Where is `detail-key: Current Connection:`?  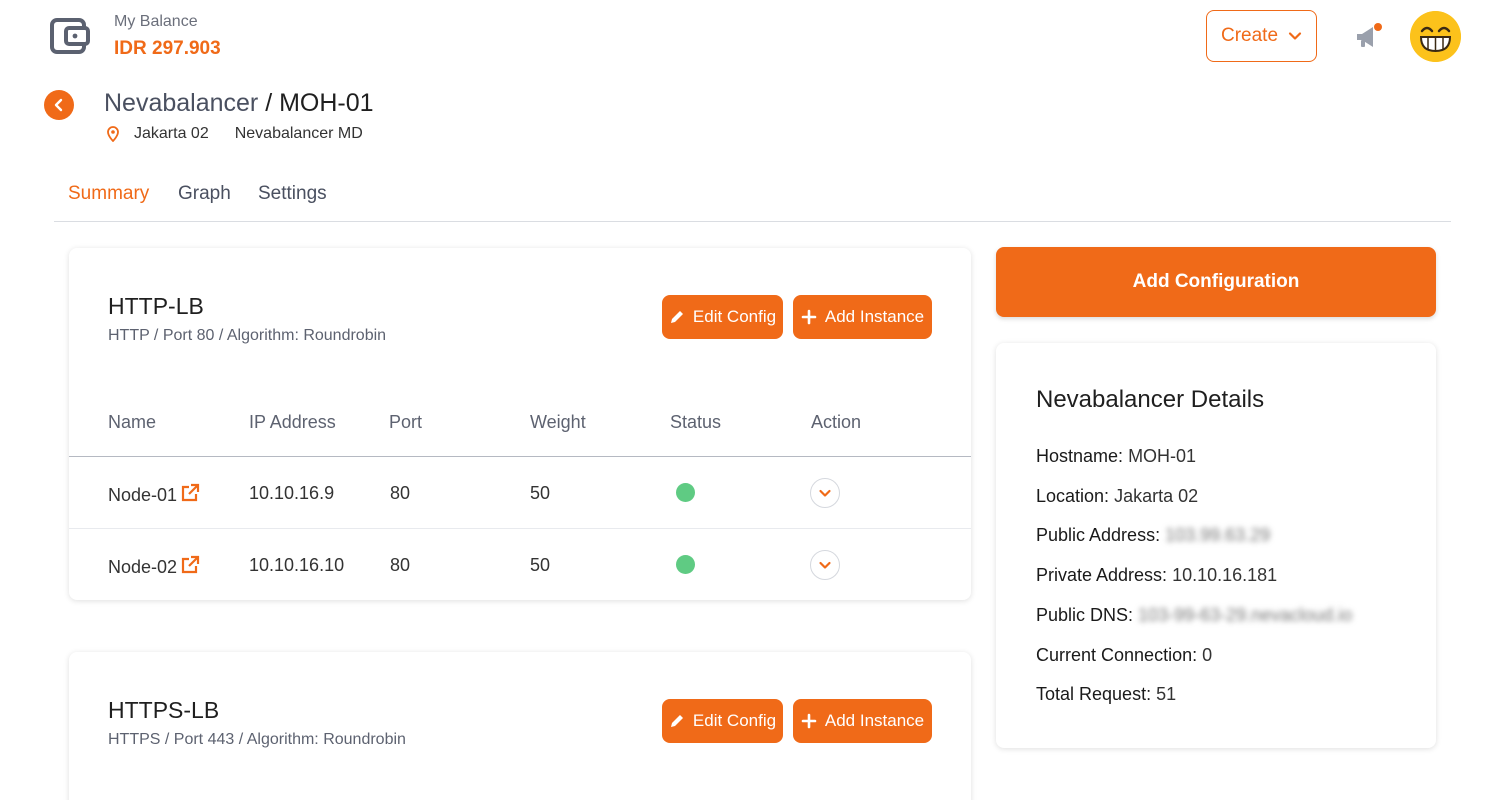
detail-key: Current Connection: is located at coordinates (1117, 655).